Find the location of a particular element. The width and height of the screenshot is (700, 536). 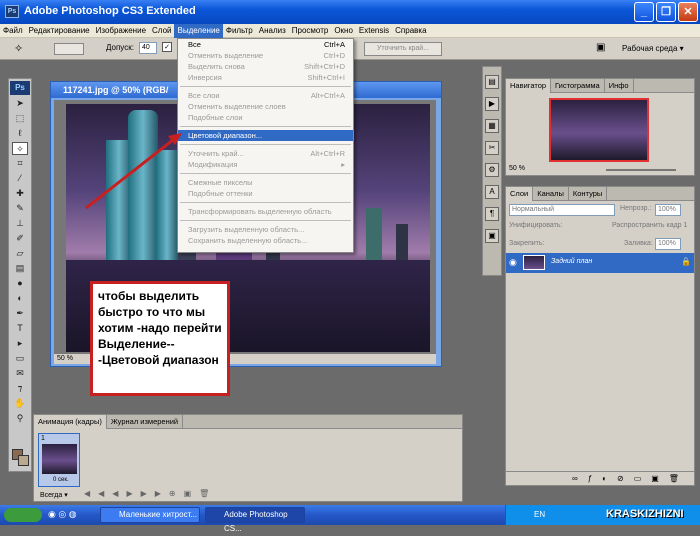

magic-wand-icon: ✧ is located at coordinates (18, 48).